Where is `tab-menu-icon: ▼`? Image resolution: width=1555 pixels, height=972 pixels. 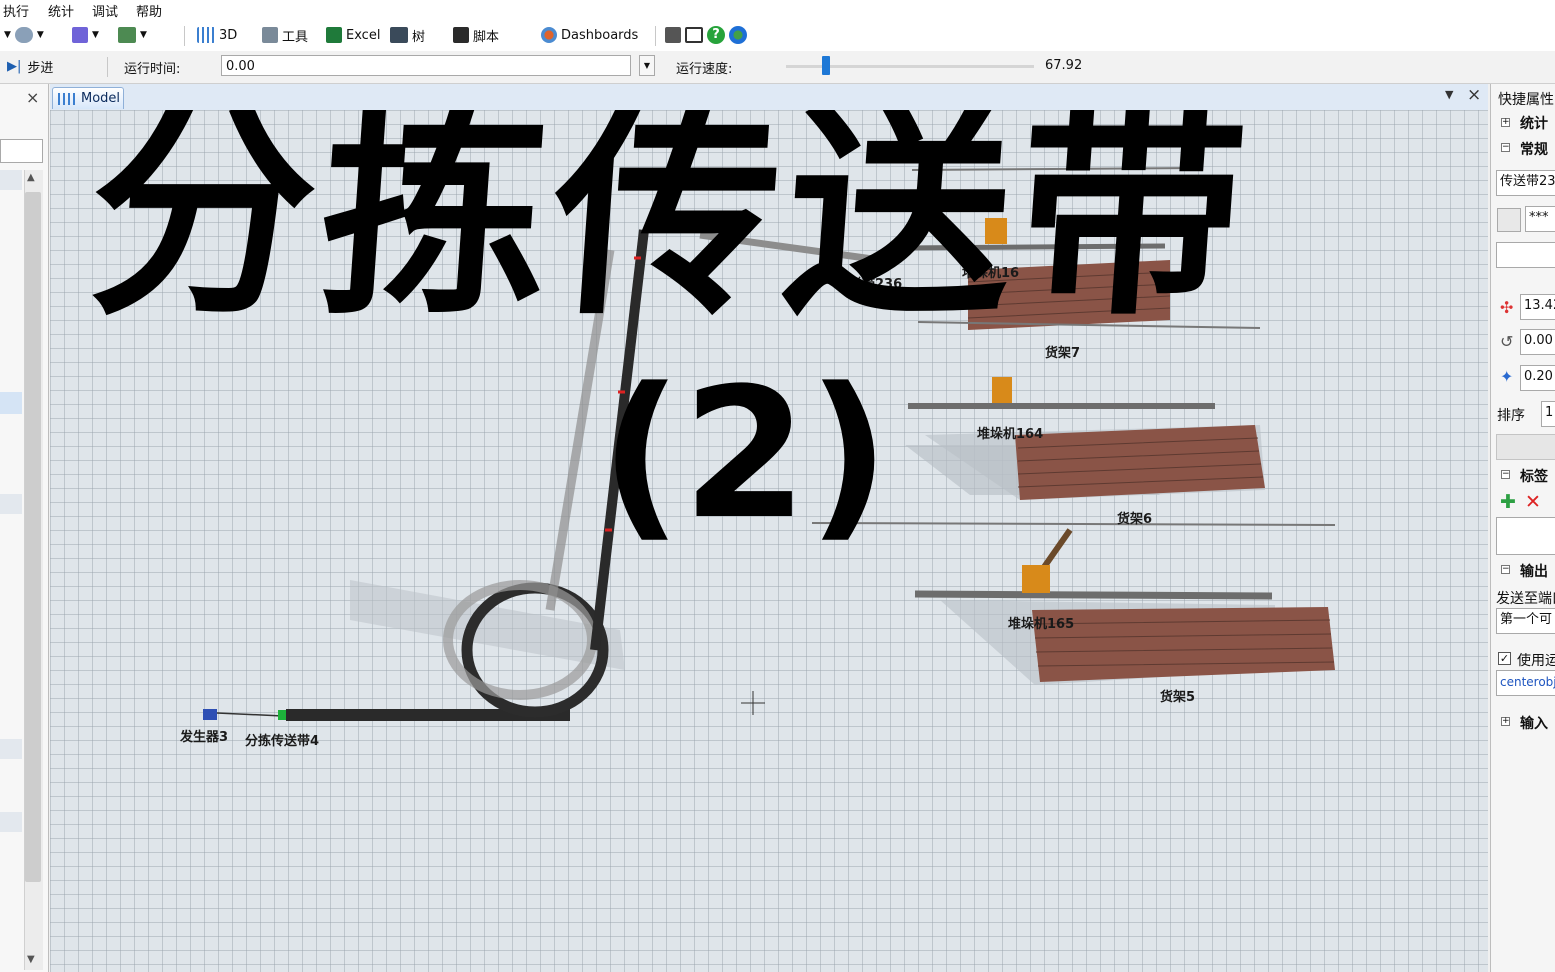
tab-menu-icon: ▼ is located at coordinates (1449, 94).